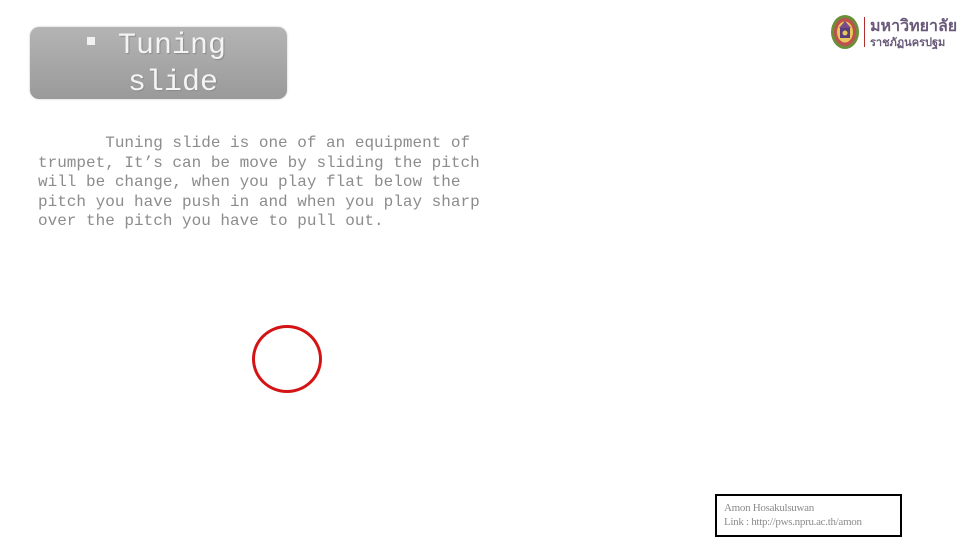  I want to click on logo-divider, so click(864, 32).